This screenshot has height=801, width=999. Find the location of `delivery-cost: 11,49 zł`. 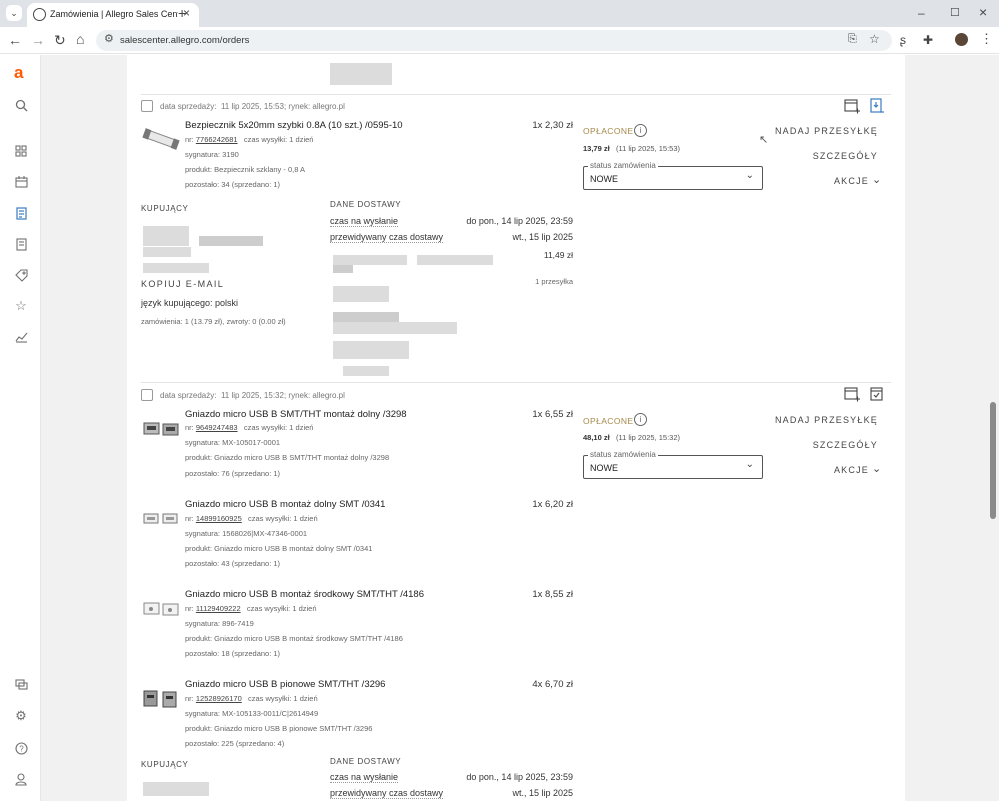

delivery-cost: 11,49 zł is located at coordinates (558, 255).